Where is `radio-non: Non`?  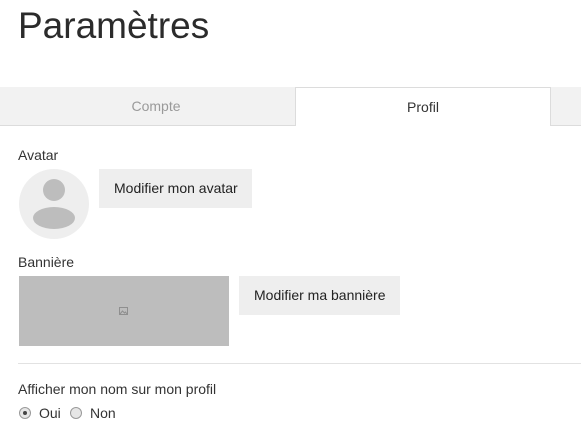 radio-non: Non is located at coordinates (93, 413).